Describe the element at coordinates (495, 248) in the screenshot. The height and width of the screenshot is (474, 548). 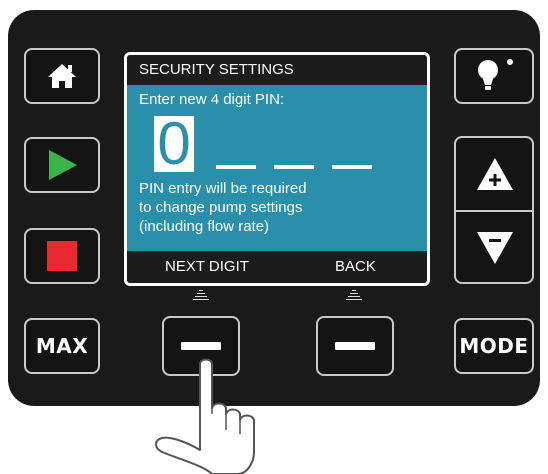
I see `minus-triangle-icon` at that location.